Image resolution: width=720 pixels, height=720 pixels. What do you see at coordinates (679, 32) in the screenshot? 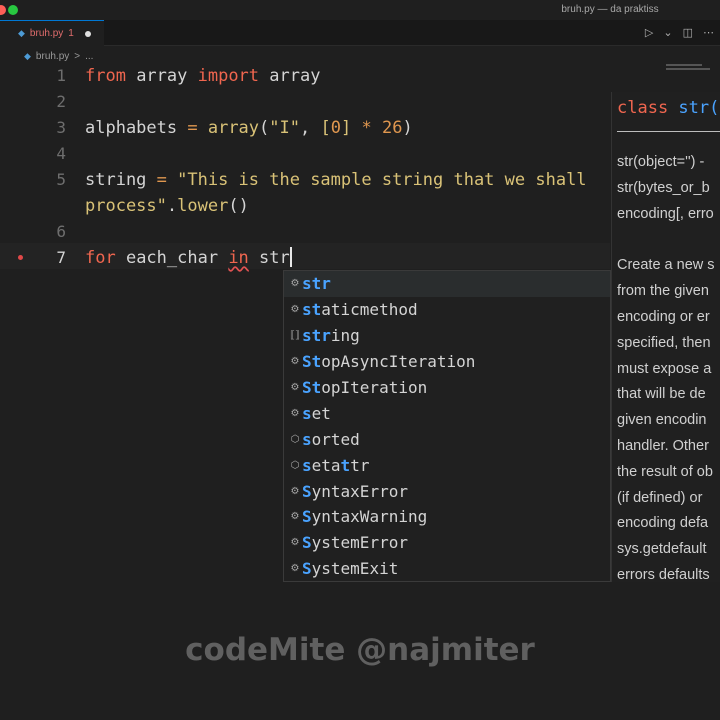
I see `editor-toolbar: ▷ ⌄ ◫ ⋯` at bounding box center [679, 32].